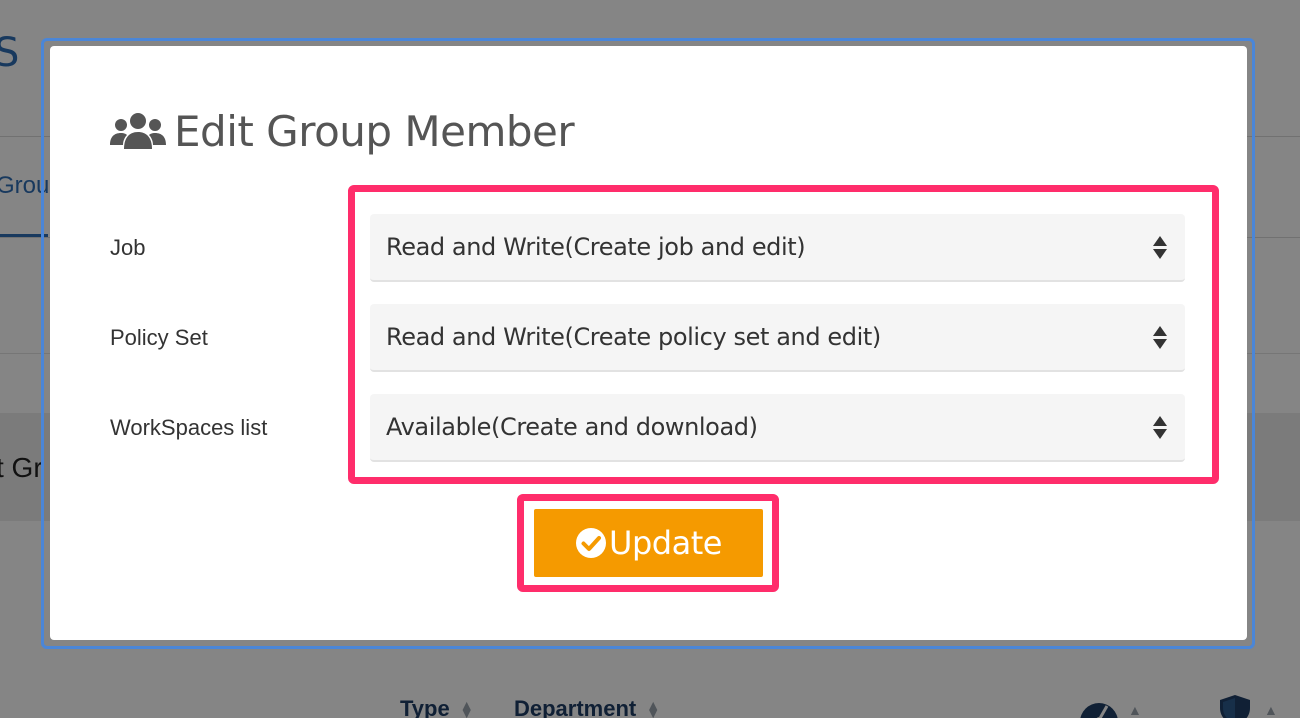  I want to click on users-icon, so click(138, 131).